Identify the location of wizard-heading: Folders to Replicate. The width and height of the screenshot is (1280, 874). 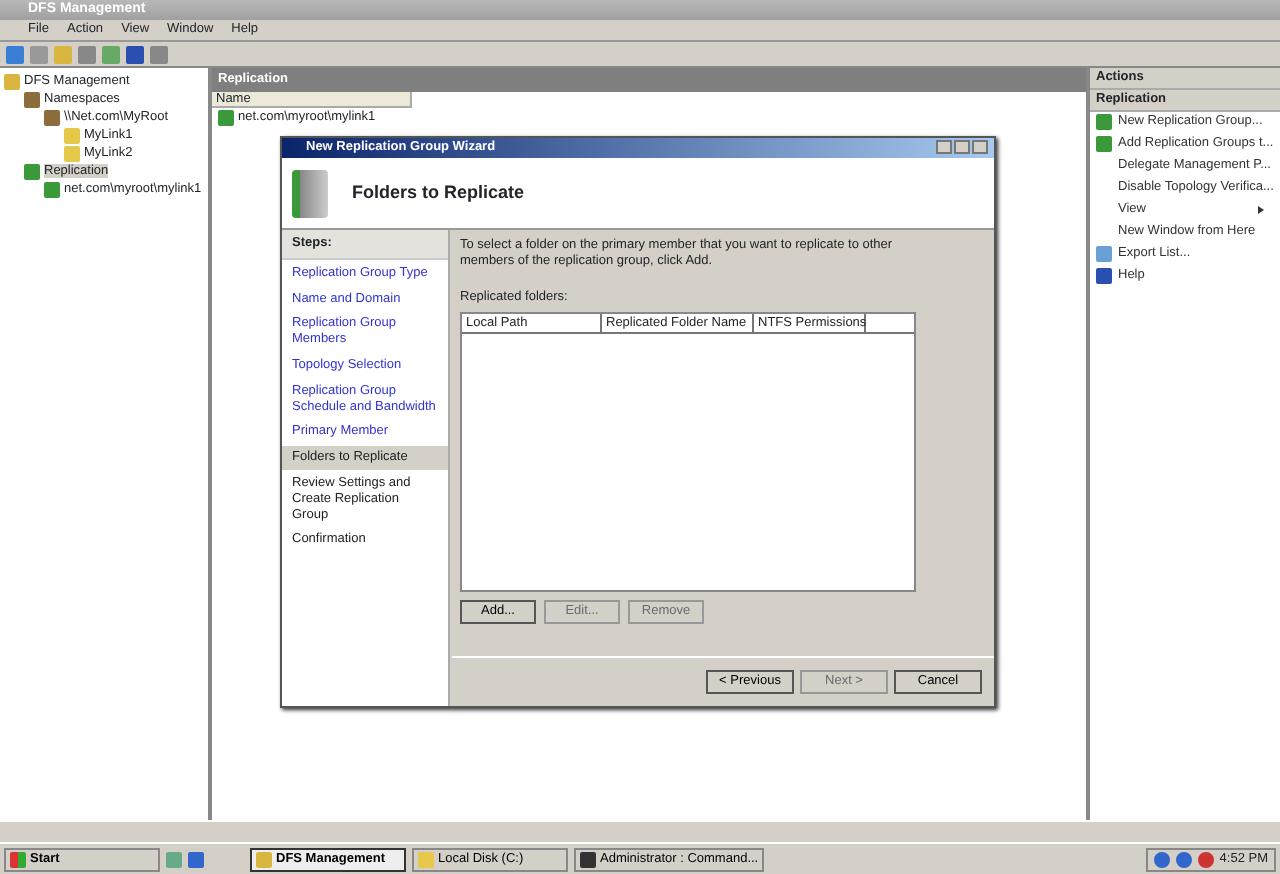
(438, 193).